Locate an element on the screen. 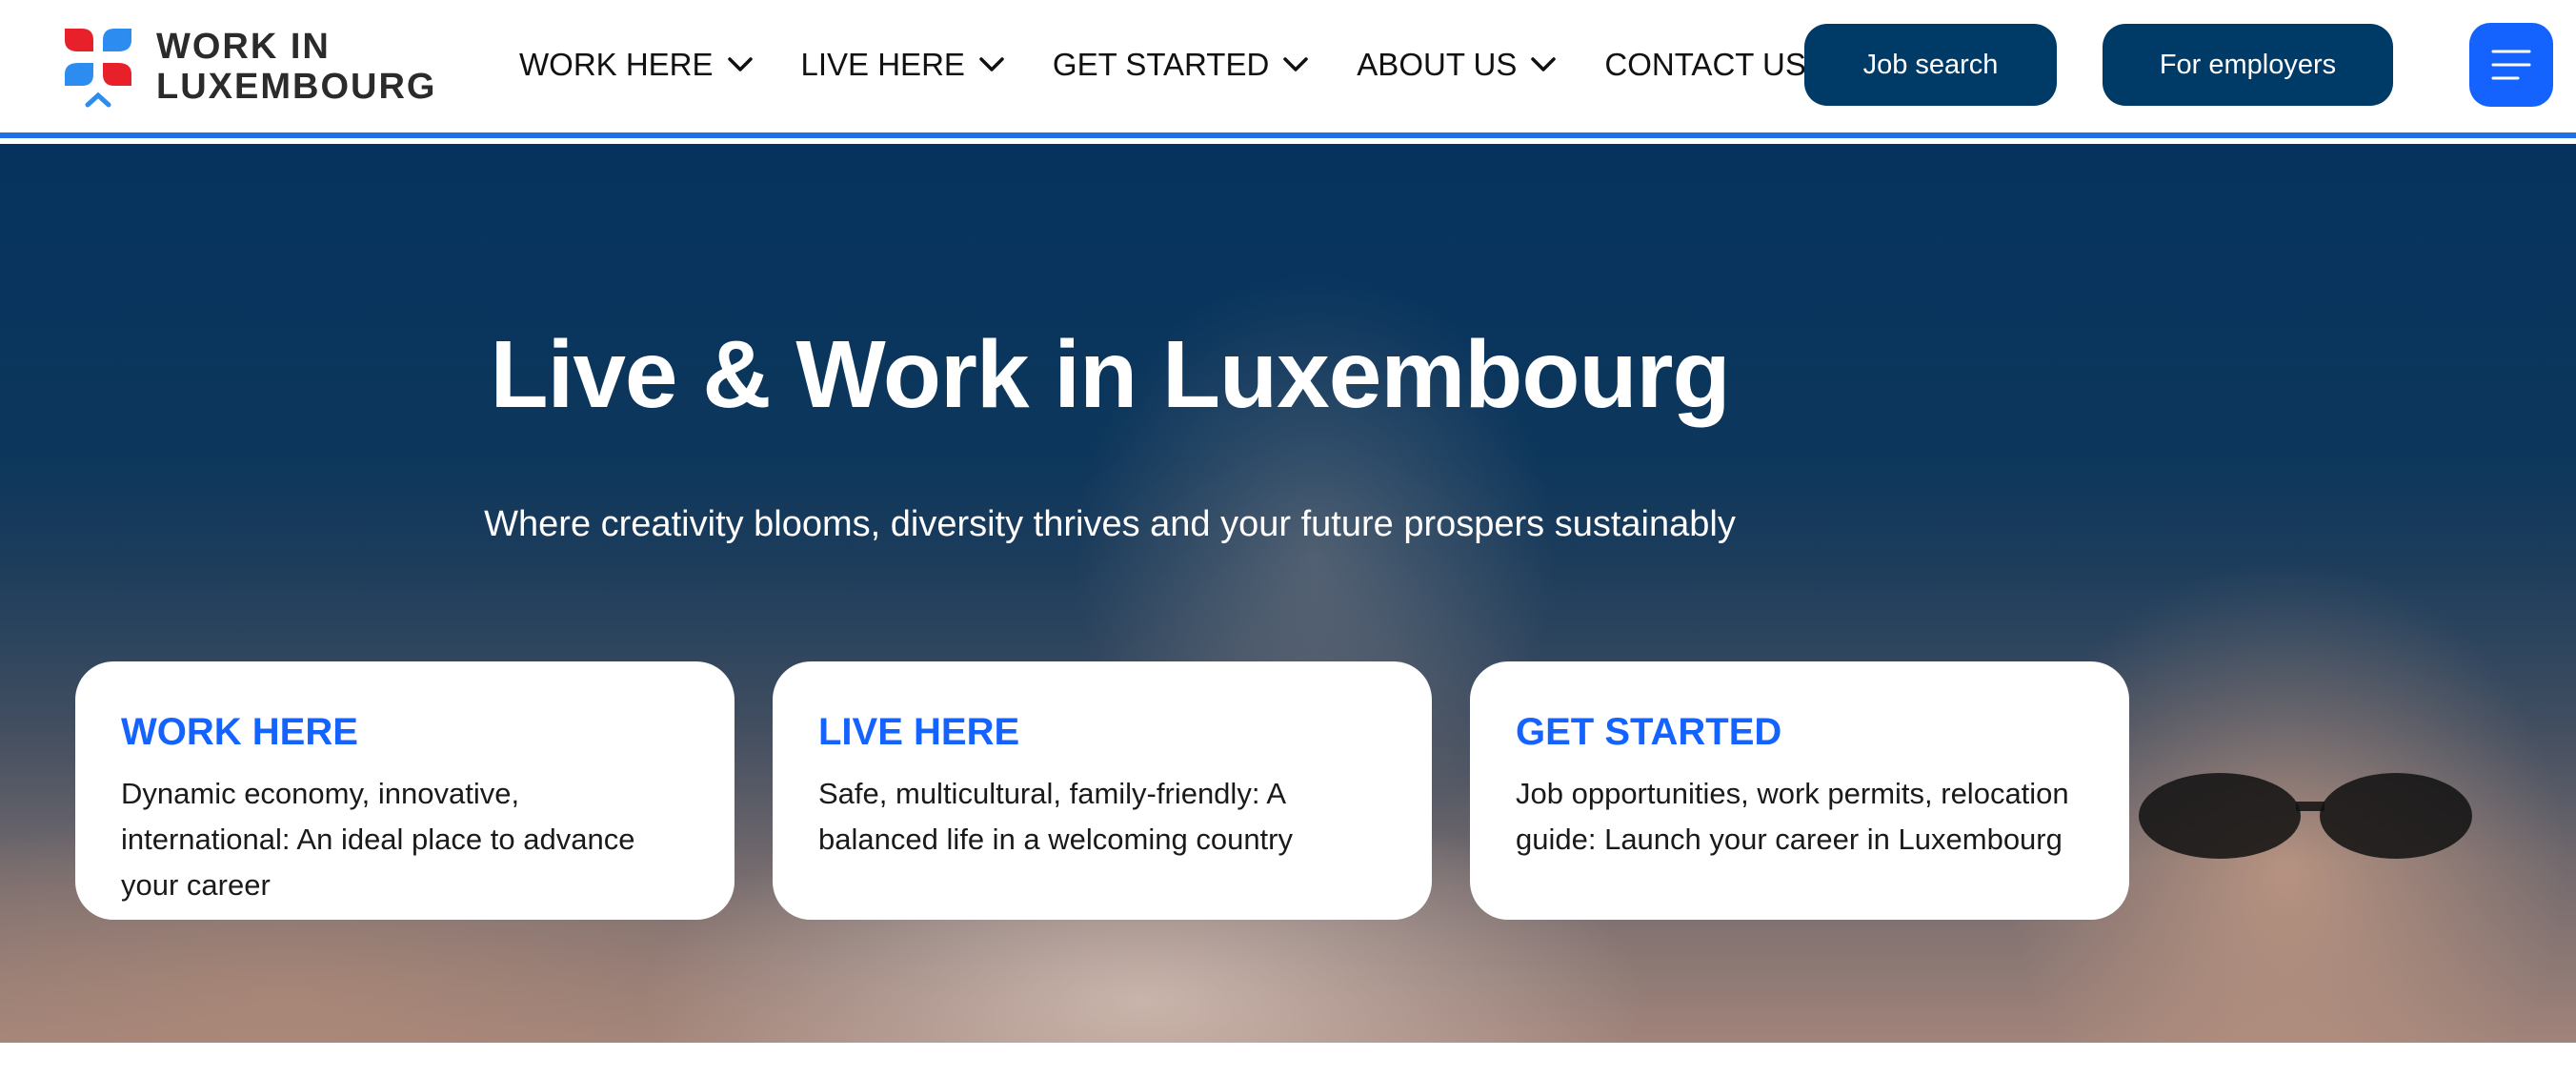  job-search-button: Job search is located at coordinates (1931, 65).